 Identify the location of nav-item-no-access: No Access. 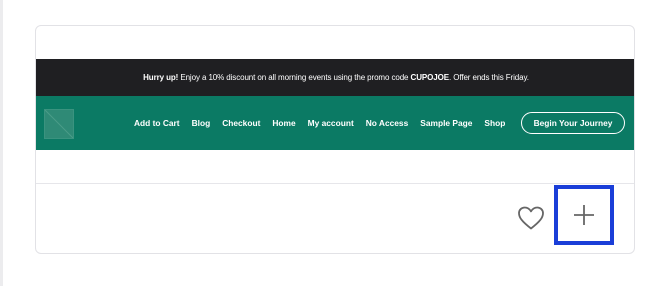
(387, 123).